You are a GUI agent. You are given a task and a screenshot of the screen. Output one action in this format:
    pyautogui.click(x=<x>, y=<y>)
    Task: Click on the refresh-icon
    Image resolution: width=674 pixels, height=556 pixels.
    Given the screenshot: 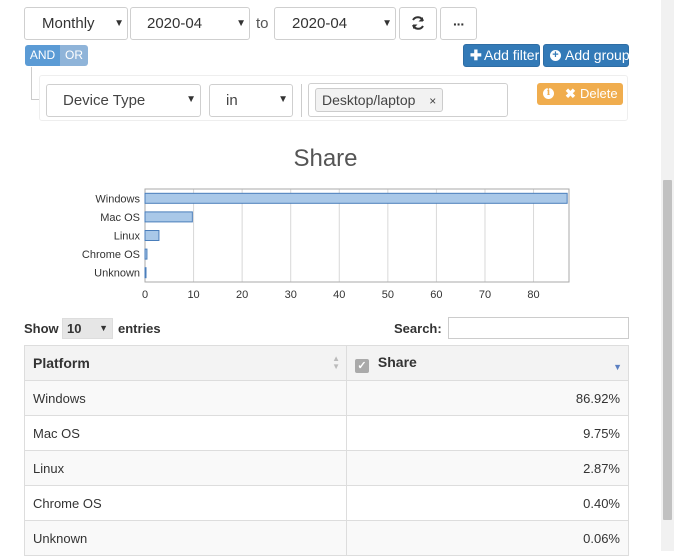 What is the action you would take?
    pyautogui.click(x=418, y=23)
    